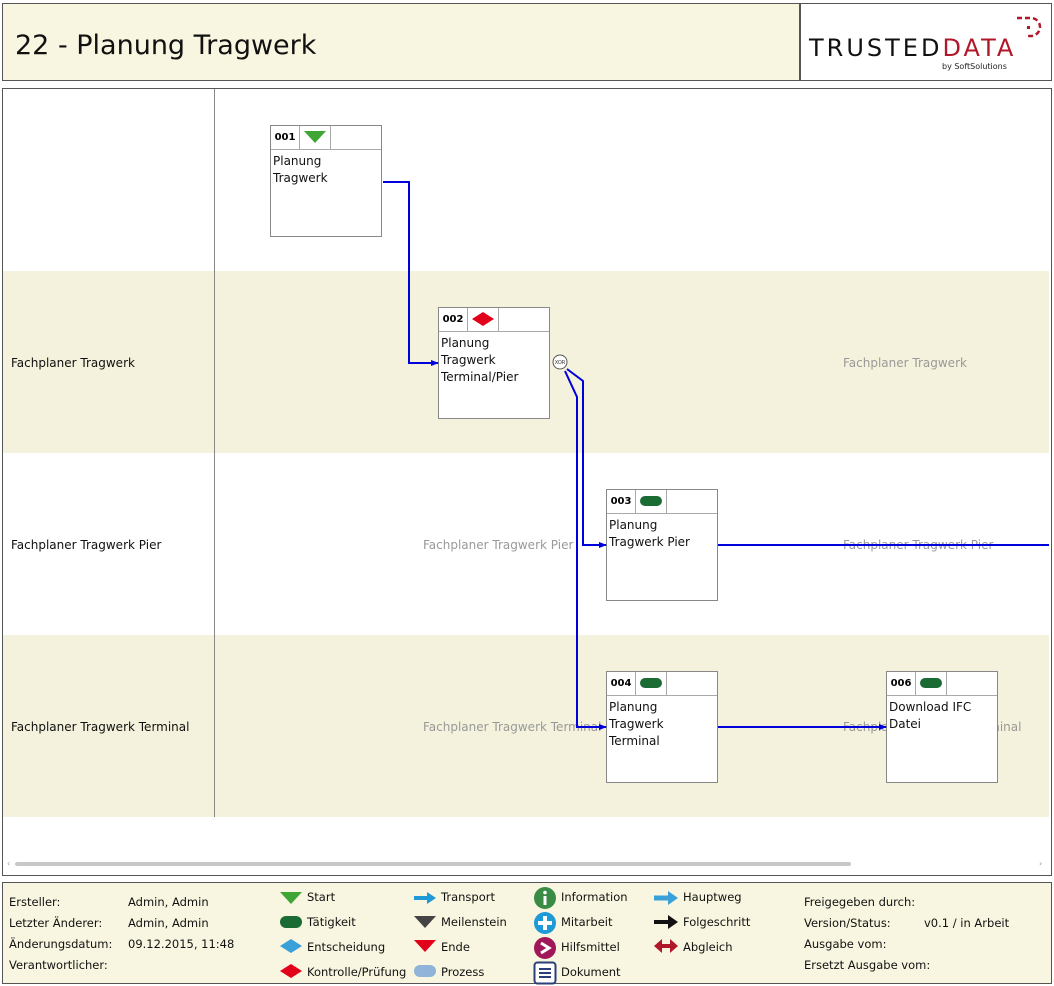  What do you see at coordinates (331, 922) in the screenshot?
I see `legend-label: Tätigkeit` at bounding box center [331, 922].